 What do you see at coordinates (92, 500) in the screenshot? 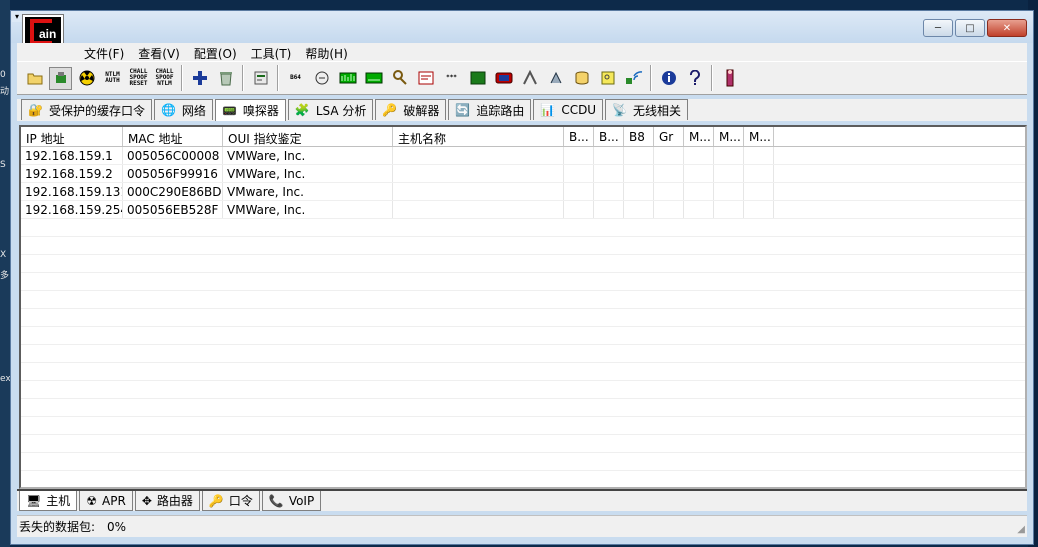
I see `radiation-icon: ☢` at bounding box center [92, 500].